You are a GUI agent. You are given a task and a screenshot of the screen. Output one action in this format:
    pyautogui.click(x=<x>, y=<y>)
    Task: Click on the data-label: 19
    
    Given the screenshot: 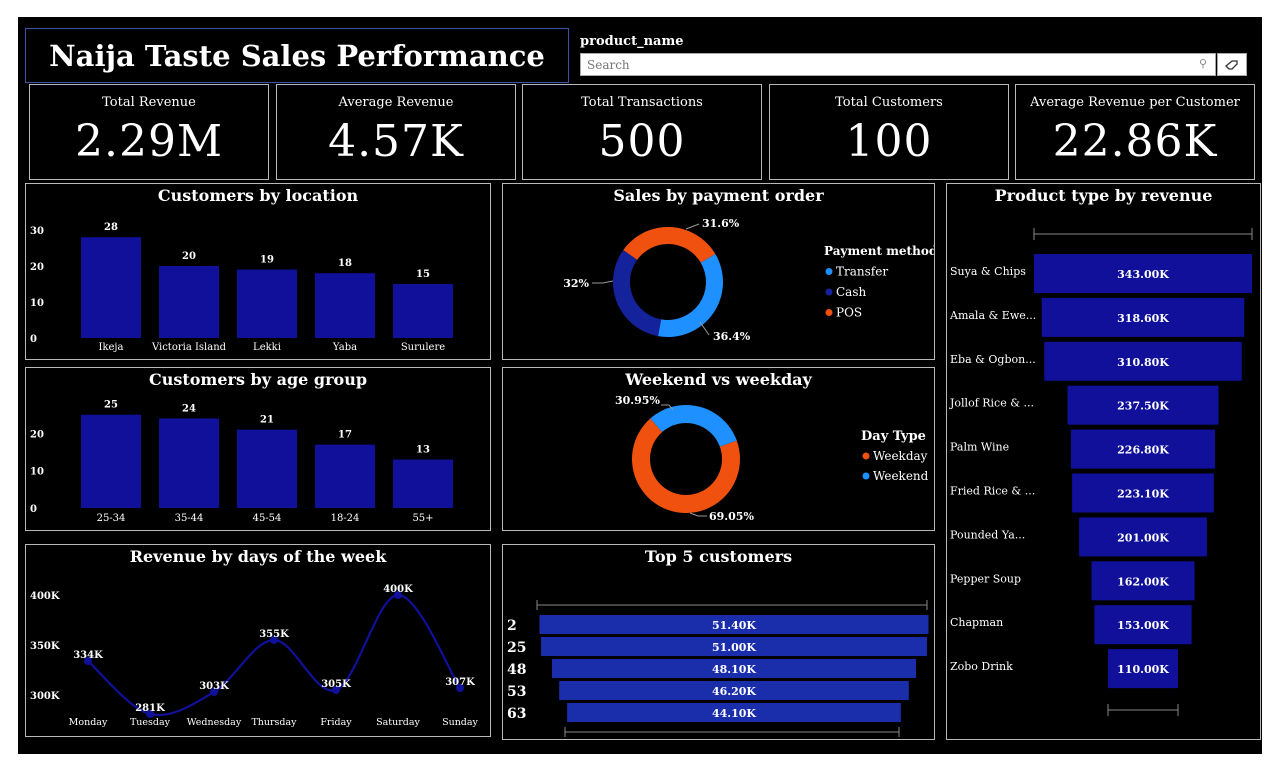 What is the action you would take?
    pyautogui.click(x=267, y=260)
    